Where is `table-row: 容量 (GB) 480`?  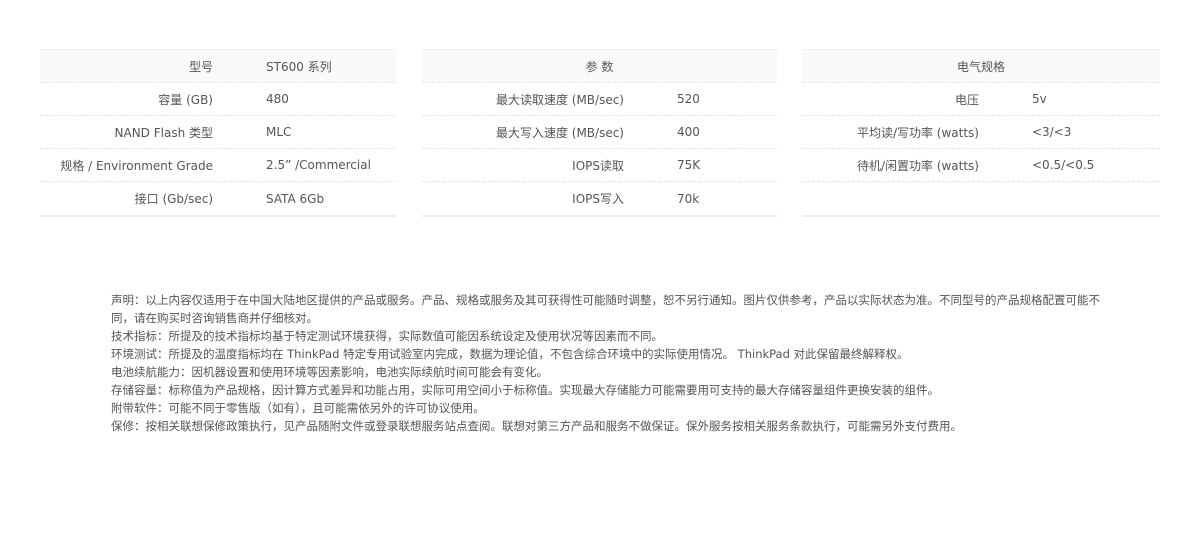
table-row: 容量 (GB) 480 is located at coordinates (218, 99).